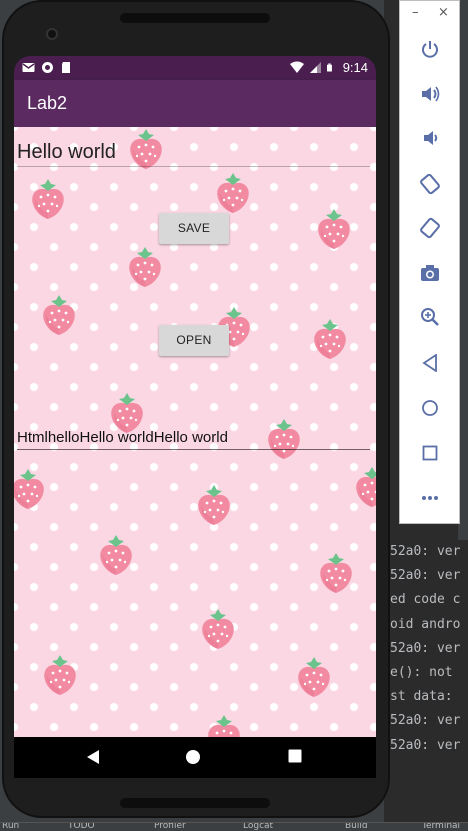 The image size is (468, 831). I want to click on power-icon, so click(430, 49).